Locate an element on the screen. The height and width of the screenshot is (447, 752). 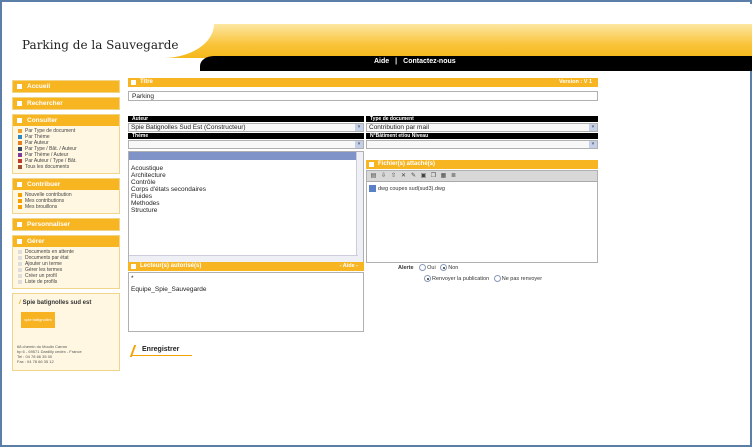
sidebar-item-accueil: Accueil is located at coordinates (66, 86).